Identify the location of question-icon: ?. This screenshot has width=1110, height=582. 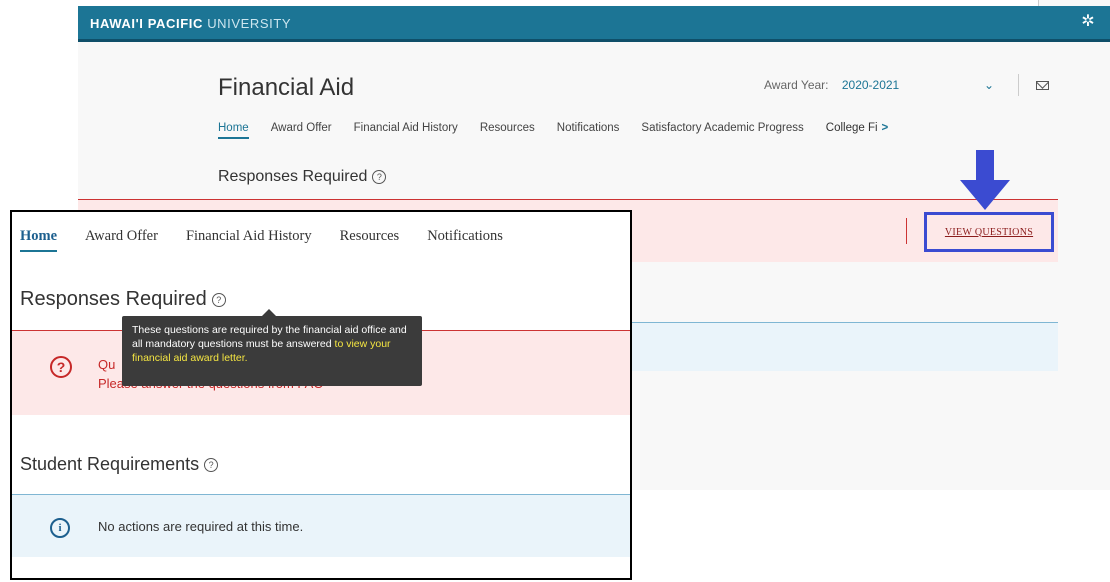
(61, 367).